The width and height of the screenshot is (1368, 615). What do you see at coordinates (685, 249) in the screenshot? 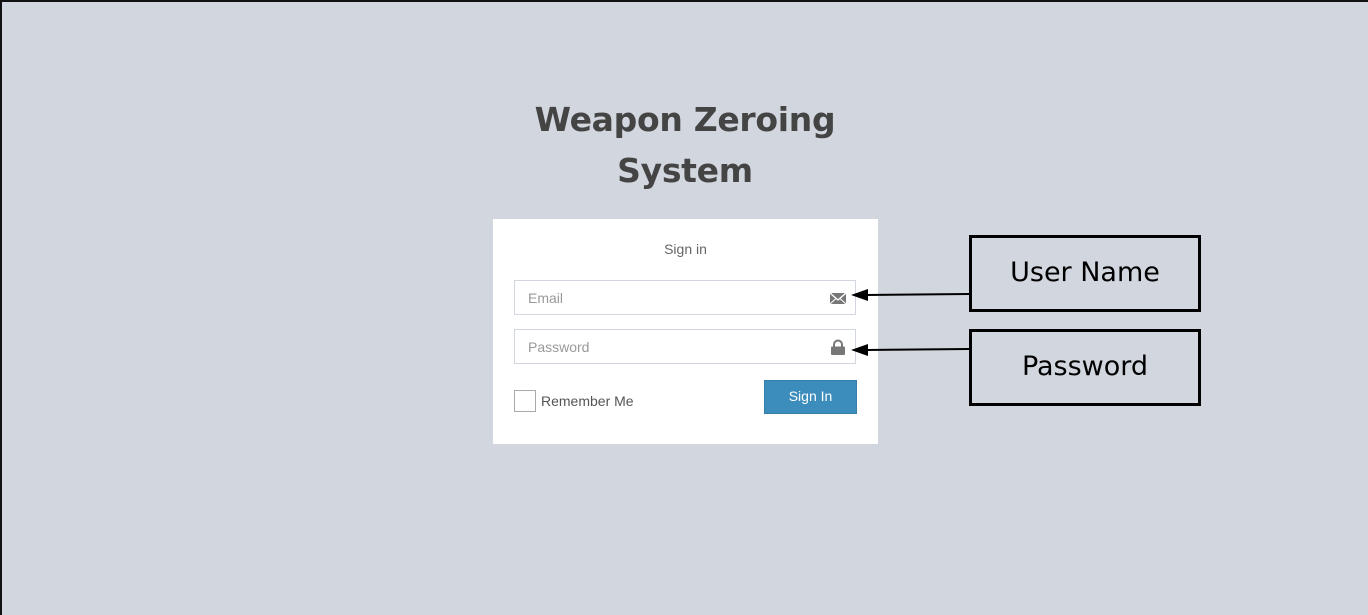
I see `login-box-message: Sign in` at bounding box center [685, 249].